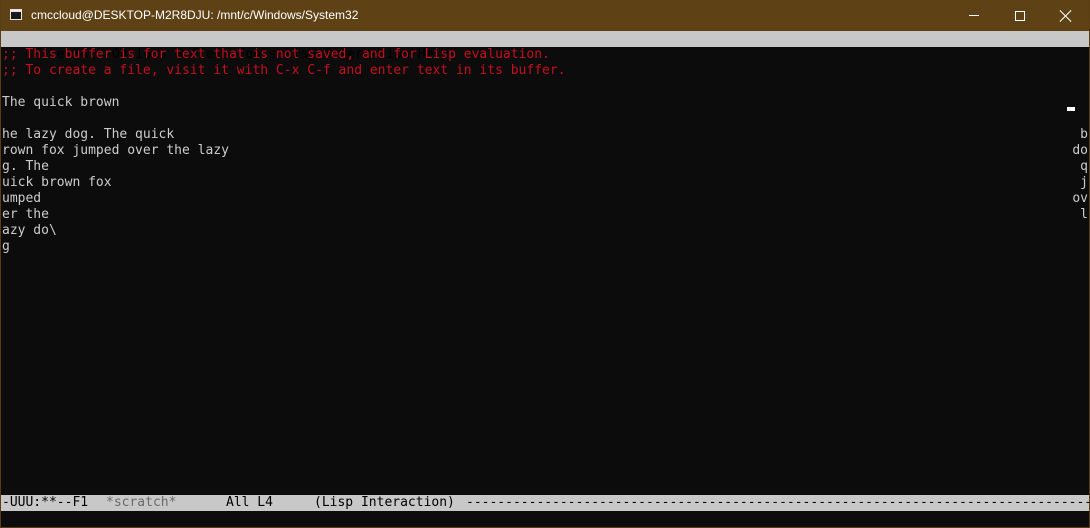 The width and height of the screenshot is (1090, 528). Describe the element at coordinates (1084, 182) in the screenshot. I see `wrapped-text-fragment: j` at that location.